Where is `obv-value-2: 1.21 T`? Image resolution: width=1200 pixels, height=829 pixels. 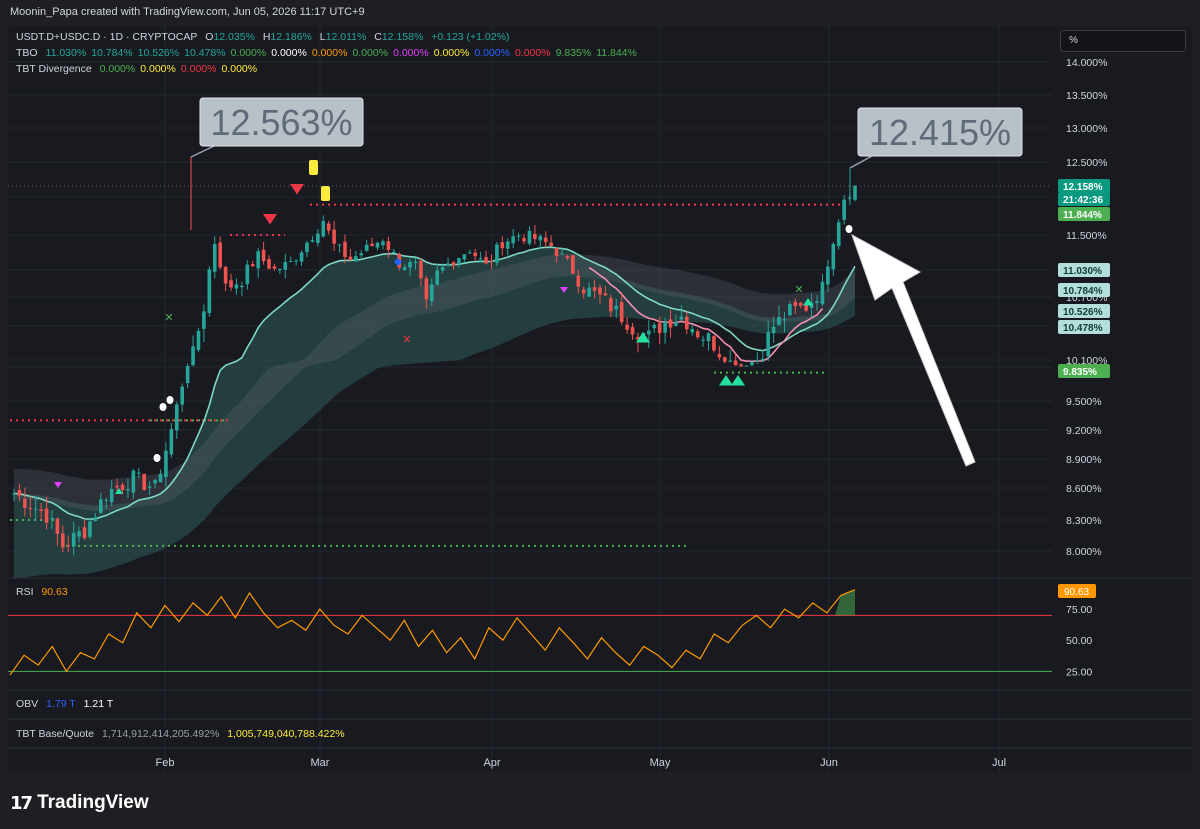 obv-value-2: 1.21 T is located at coordinates (98, 704).